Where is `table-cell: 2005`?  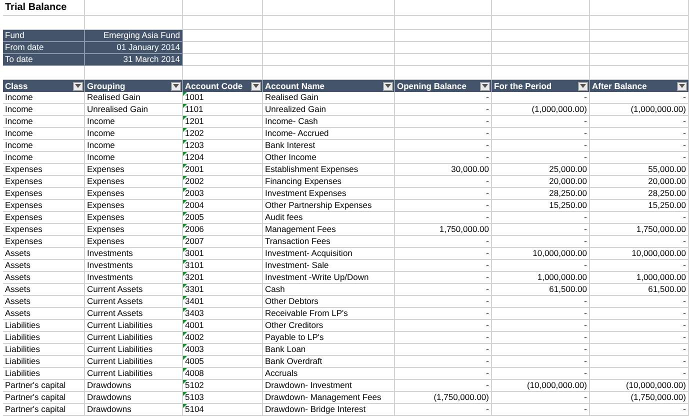
table-cell: 2005 is located at coordinates (194, 217).